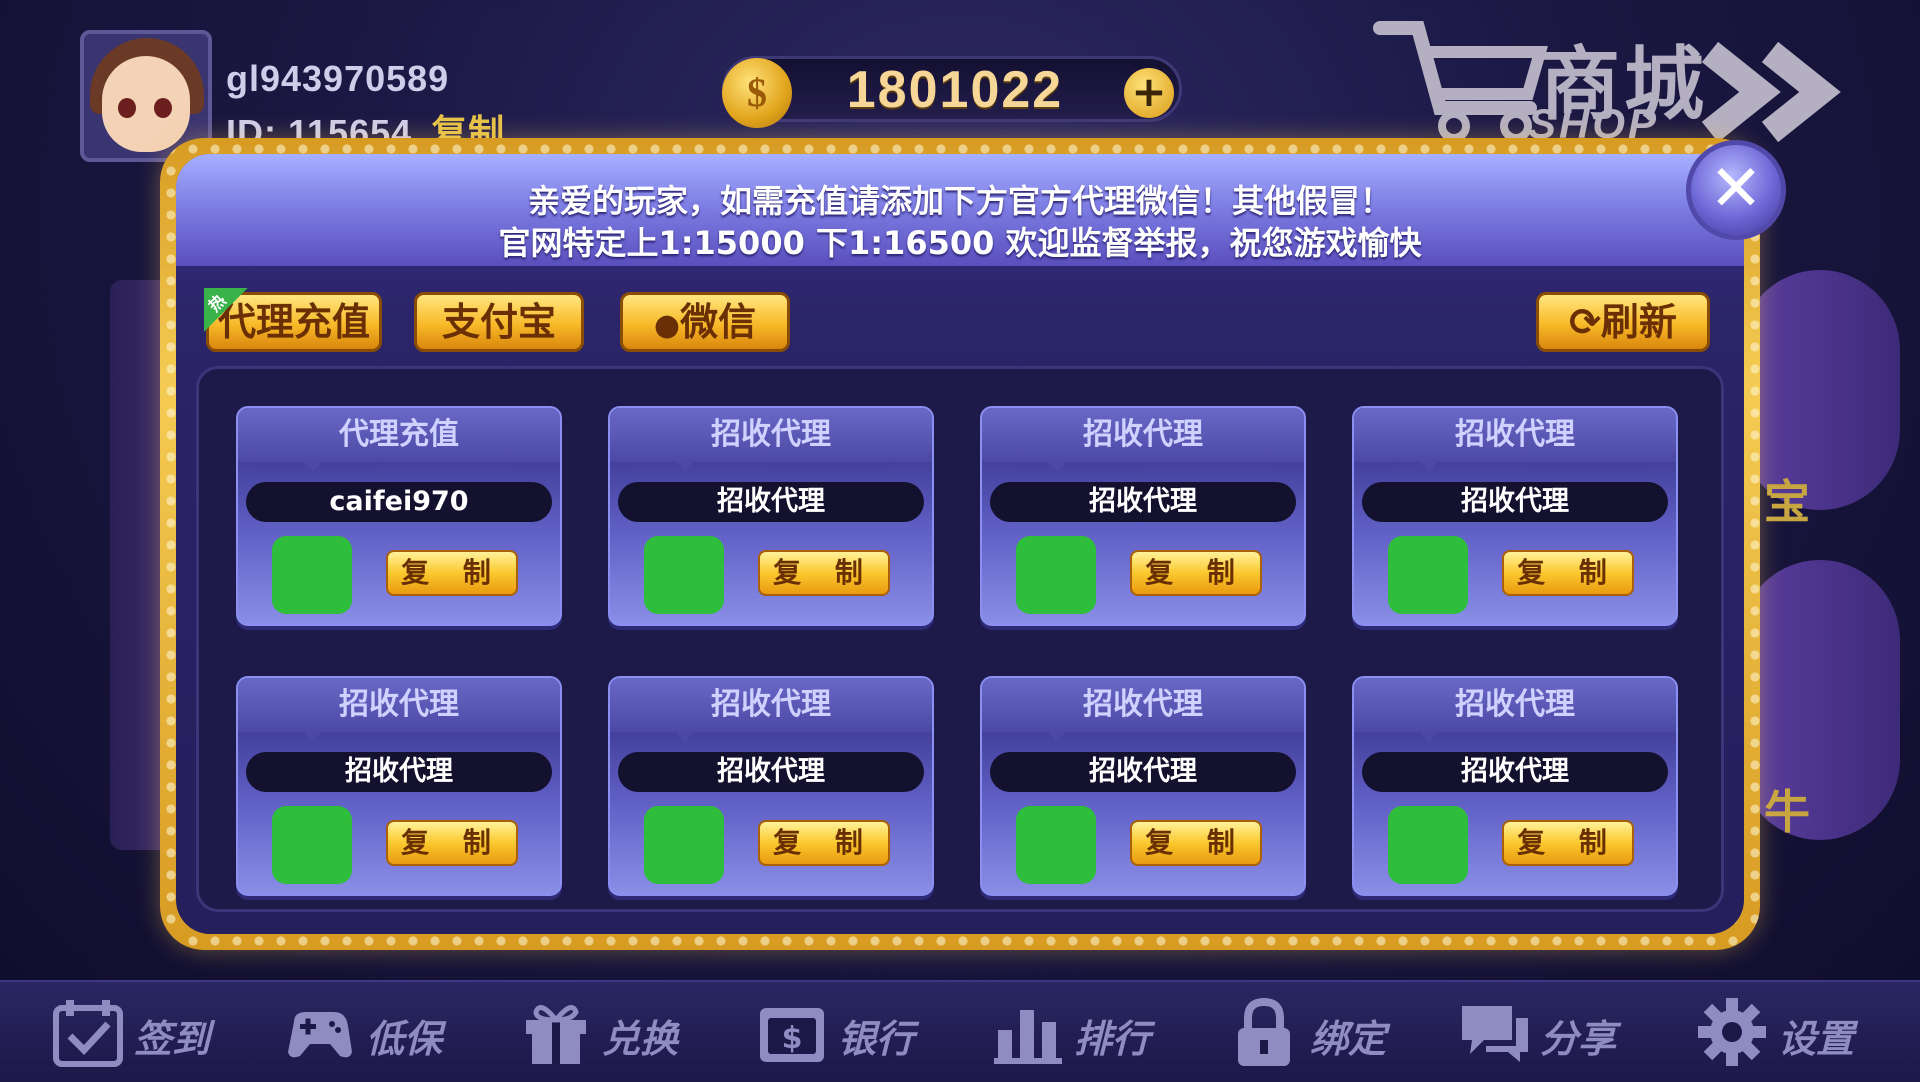  Describe the element at coordinates (1028, 1037) in the screenshot. I see `ranking-icon` at that location.